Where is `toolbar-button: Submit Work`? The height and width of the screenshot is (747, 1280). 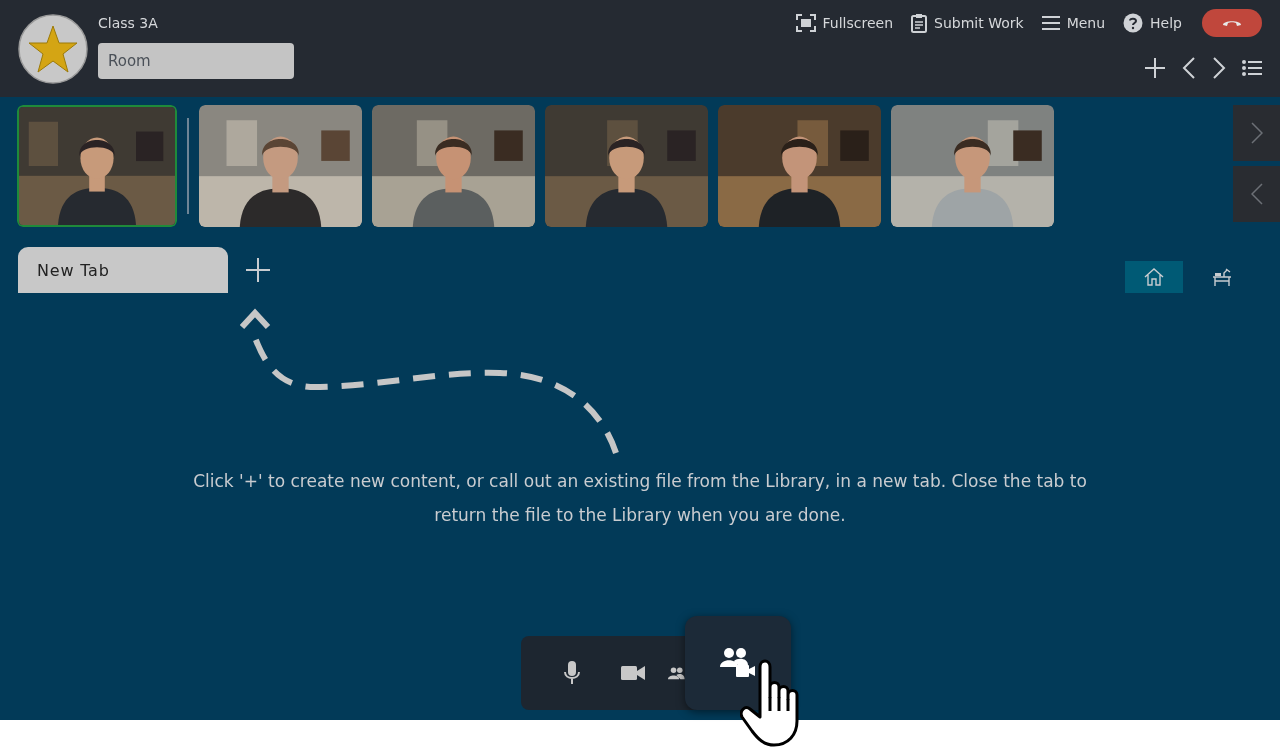
toolbar-button: Submit Work is located at coordinates (967, 23).